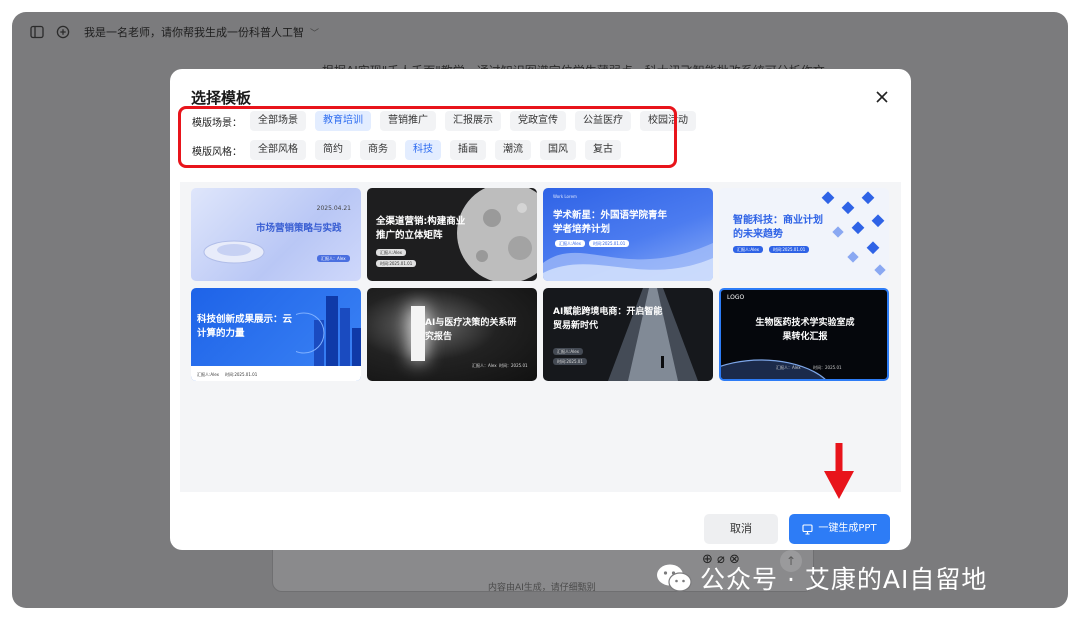 The width and height of the screenshot is (1080, 621). What do you see at coordinates (278, 121) in the screenshot?
I see `chip-scene-all: 全部场景` at bounding box center [278, 121].